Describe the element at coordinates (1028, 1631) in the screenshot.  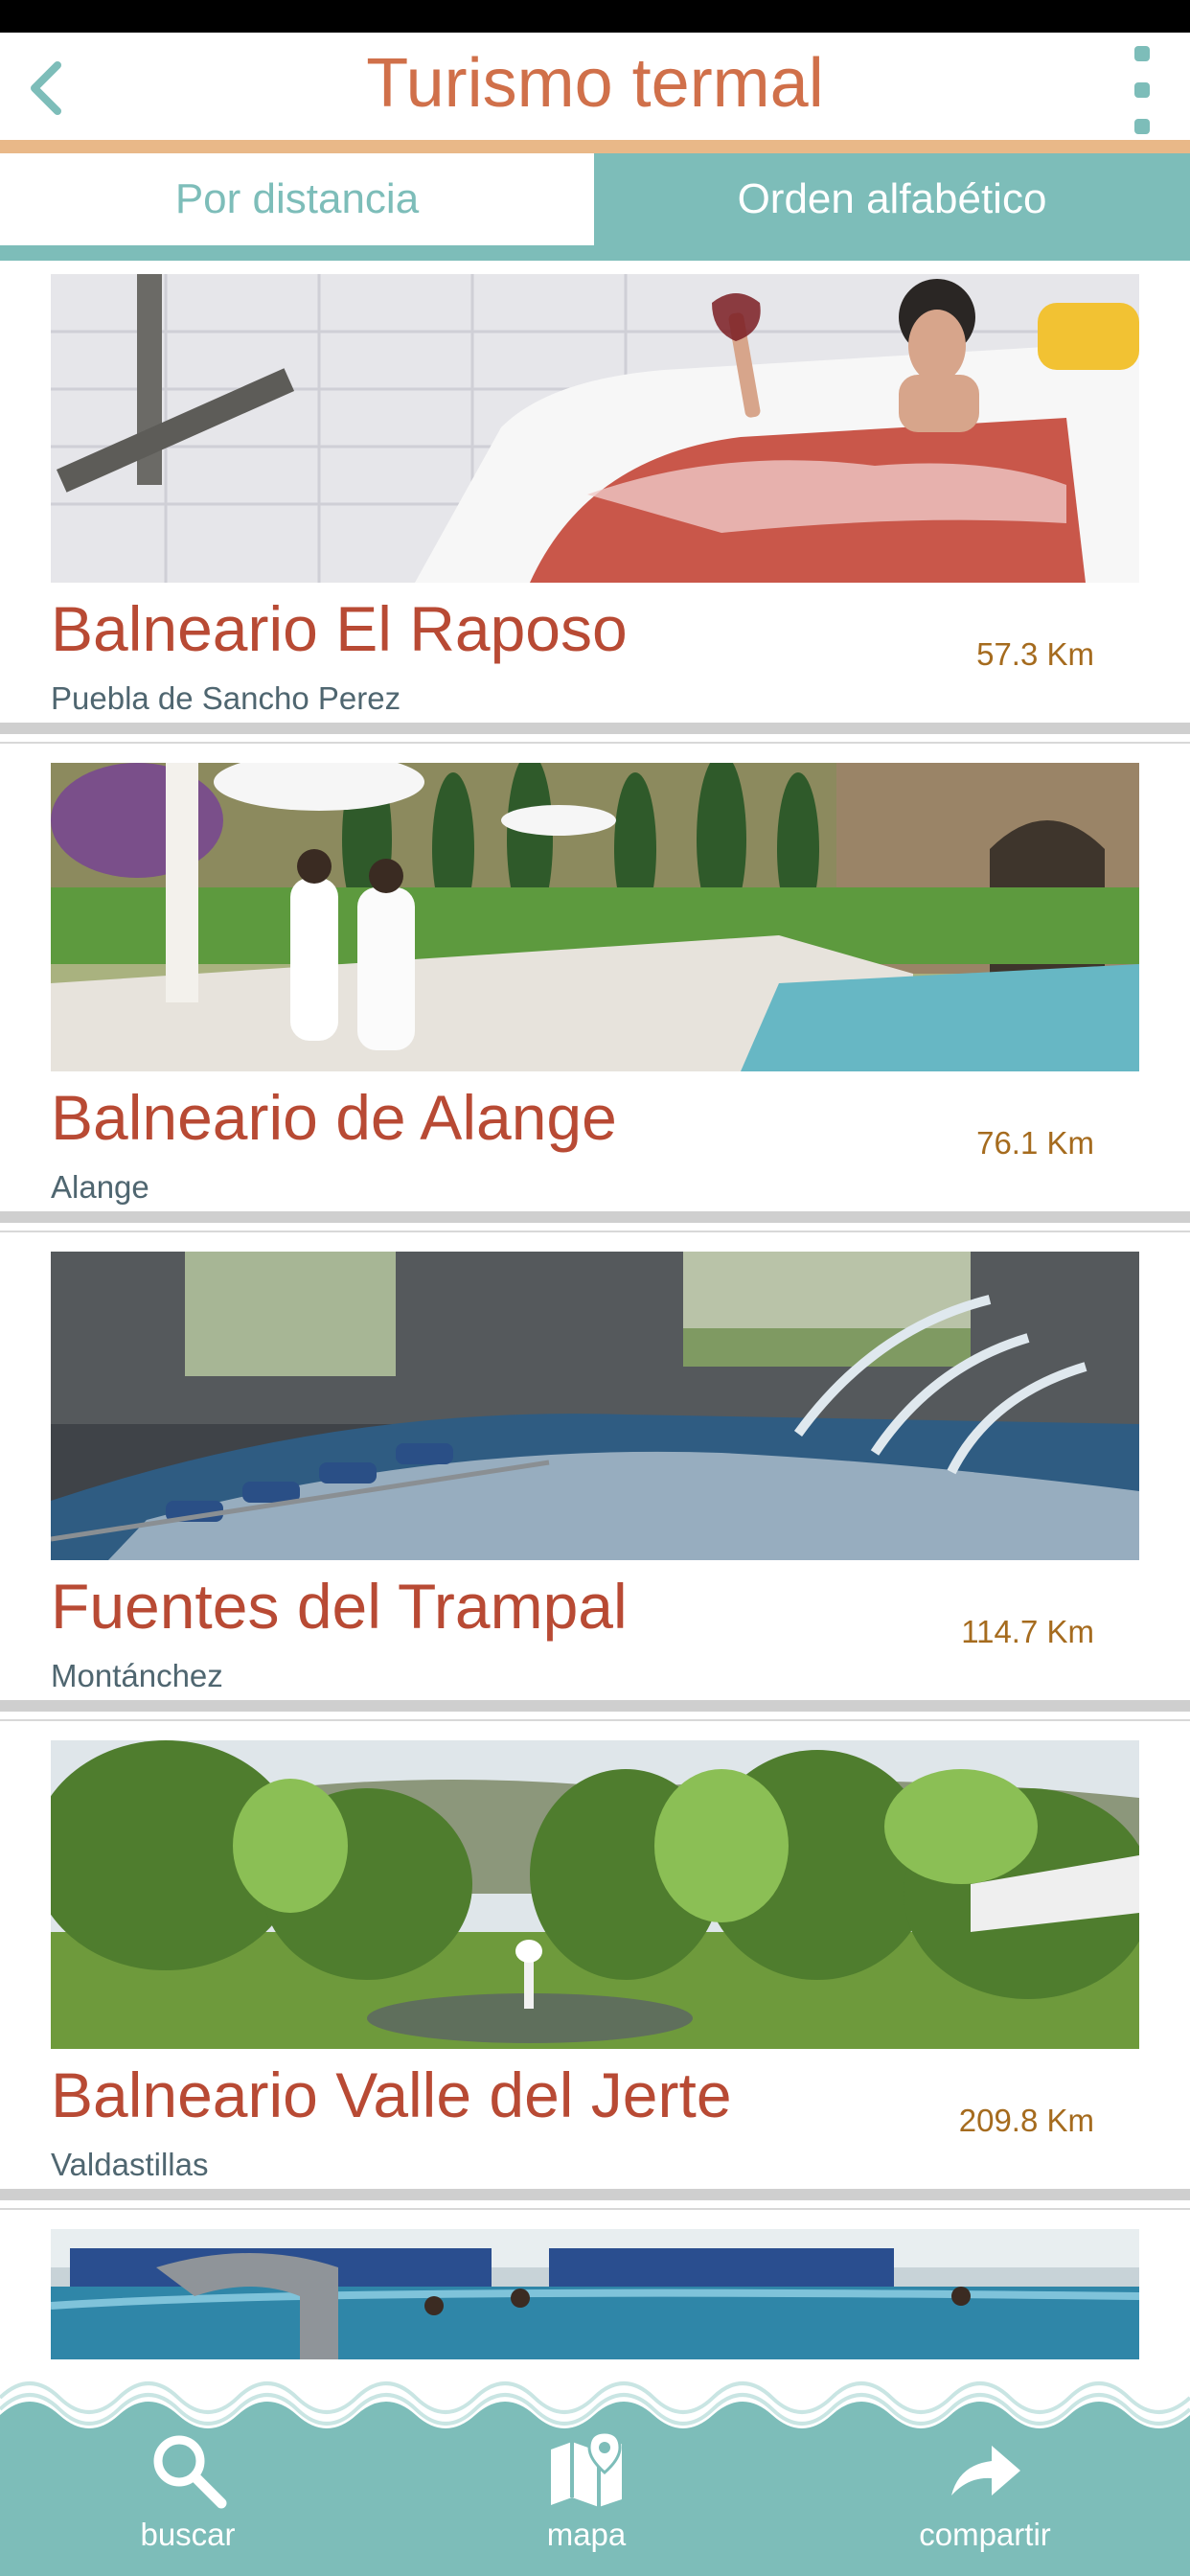
I see `spa-distance: 114.7 Km` at that location.